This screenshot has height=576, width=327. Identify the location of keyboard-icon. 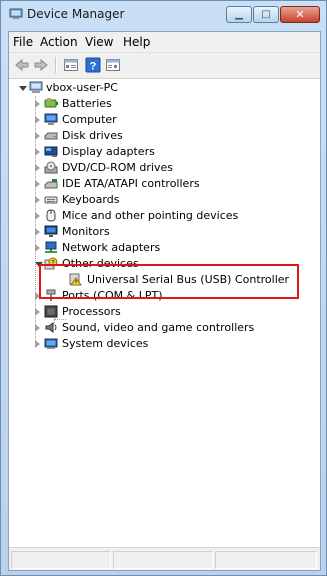
(51, 200).